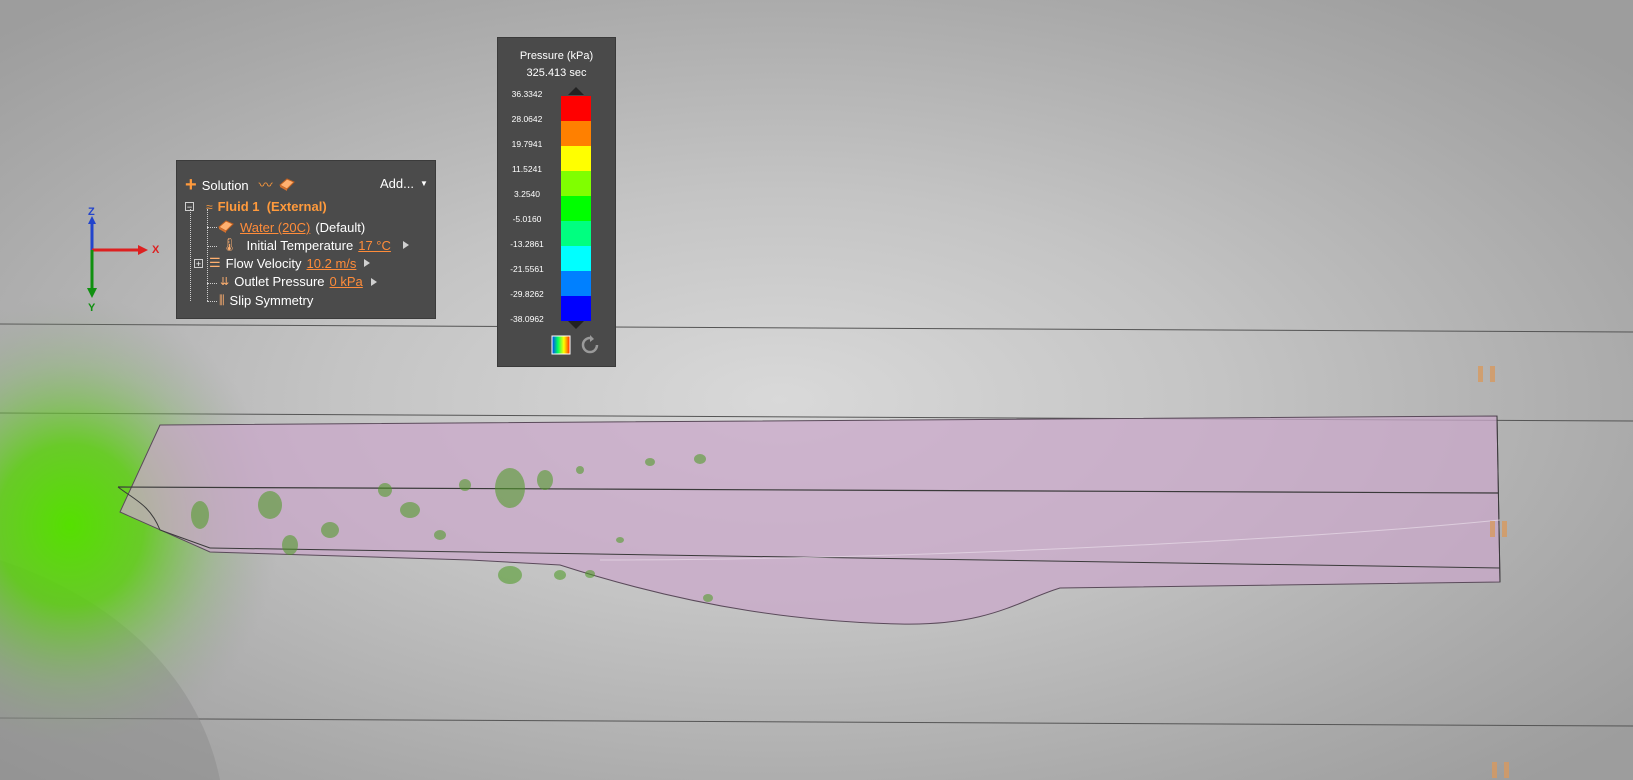 The height and width of the screenshot is (780, 1633). Describe the element at coordinates (527, 269) in the screenshot. I see `legend-tick-label: -21.5561` at that location.